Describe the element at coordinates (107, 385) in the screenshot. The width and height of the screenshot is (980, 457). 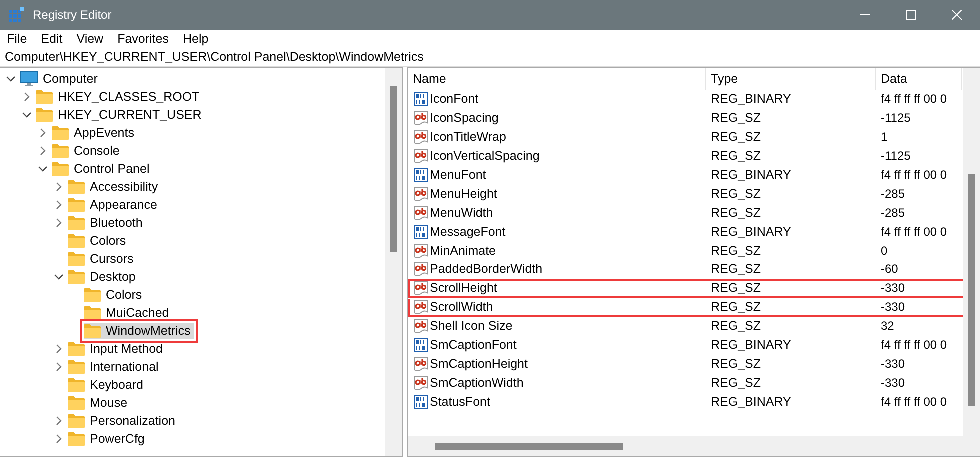
I see `tree-item: Keyboard` at that location.